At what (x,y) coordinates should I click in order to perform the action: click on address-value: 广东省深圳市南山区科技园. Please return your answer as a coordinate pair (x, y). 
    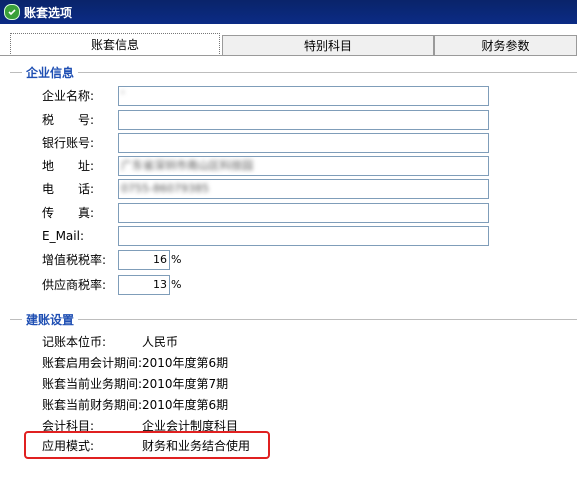
    Looking at the image, I should click on (187, 165).